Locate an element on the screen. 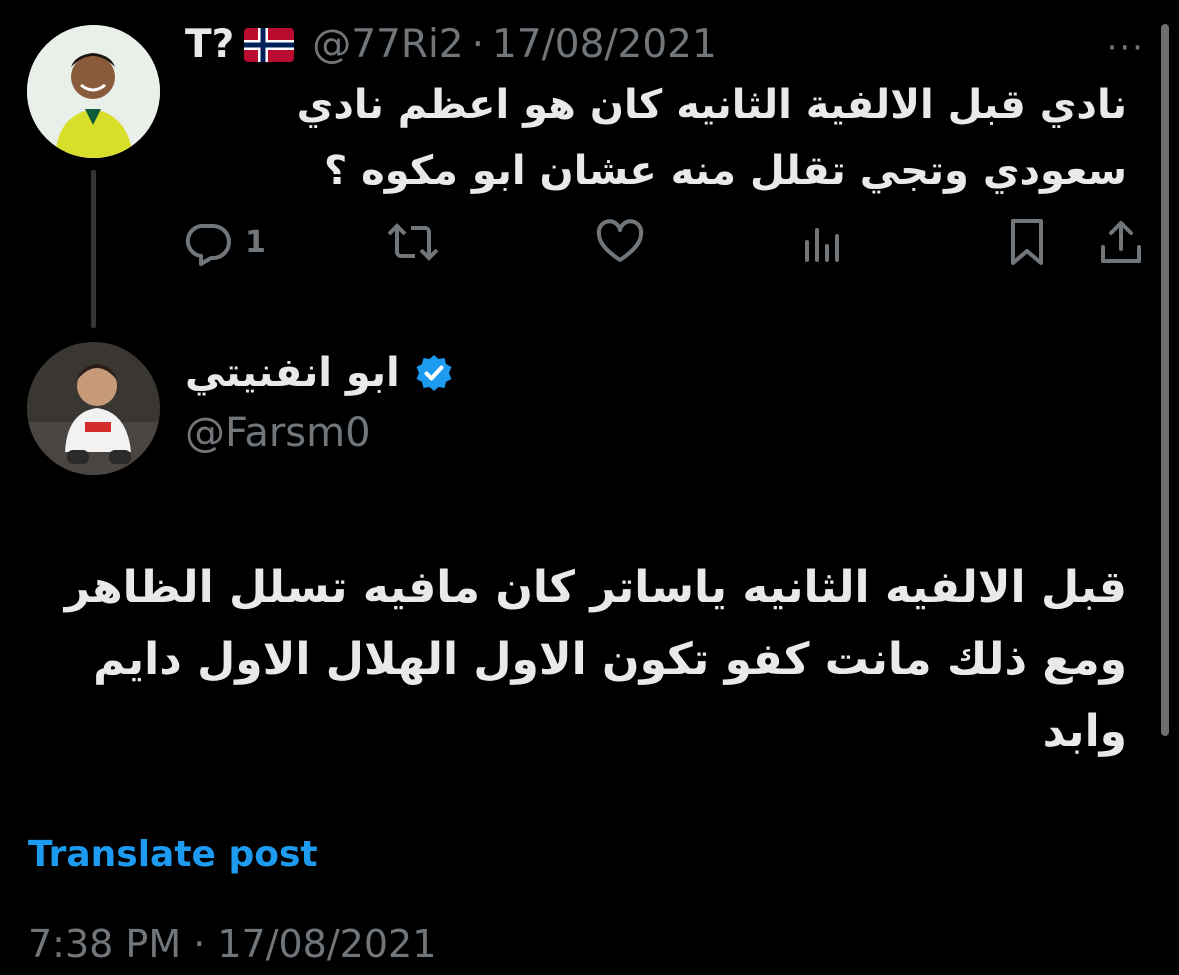  parent-tweet-header: T? @77Ri2 · 17/08/2021 is located at coordinates (451, 44).